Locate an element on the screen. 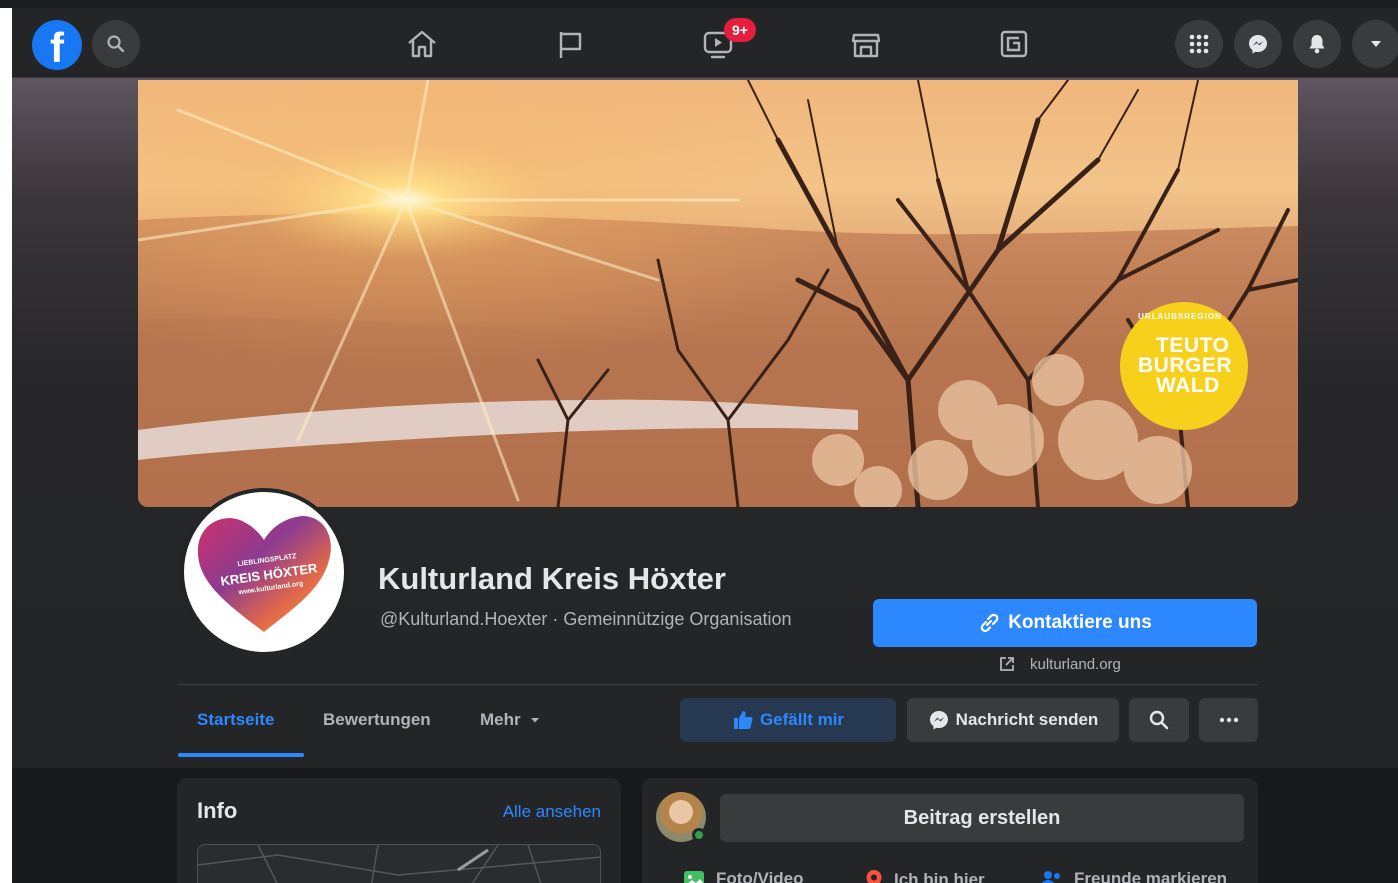  page-search-button is located at coordinates (1159, 720).